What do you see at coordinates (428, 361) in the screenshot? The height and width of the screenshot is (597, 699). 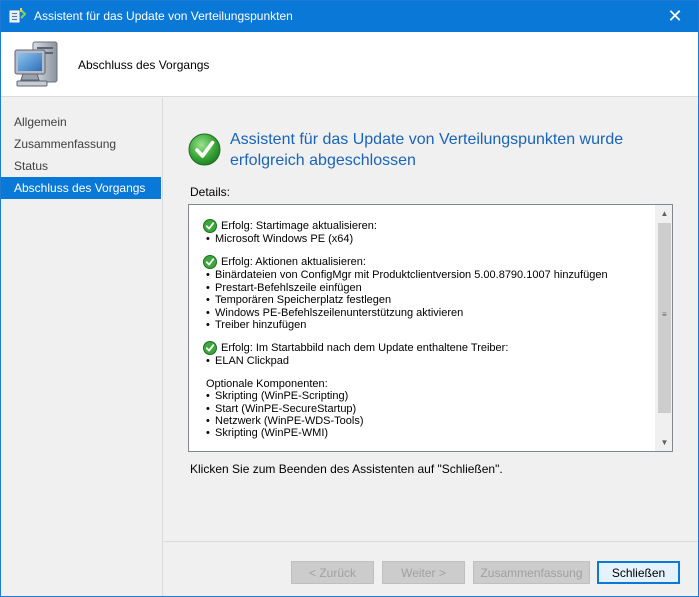 I see `list-item: ELAN Clickpad` at bounding box center [428, 361].